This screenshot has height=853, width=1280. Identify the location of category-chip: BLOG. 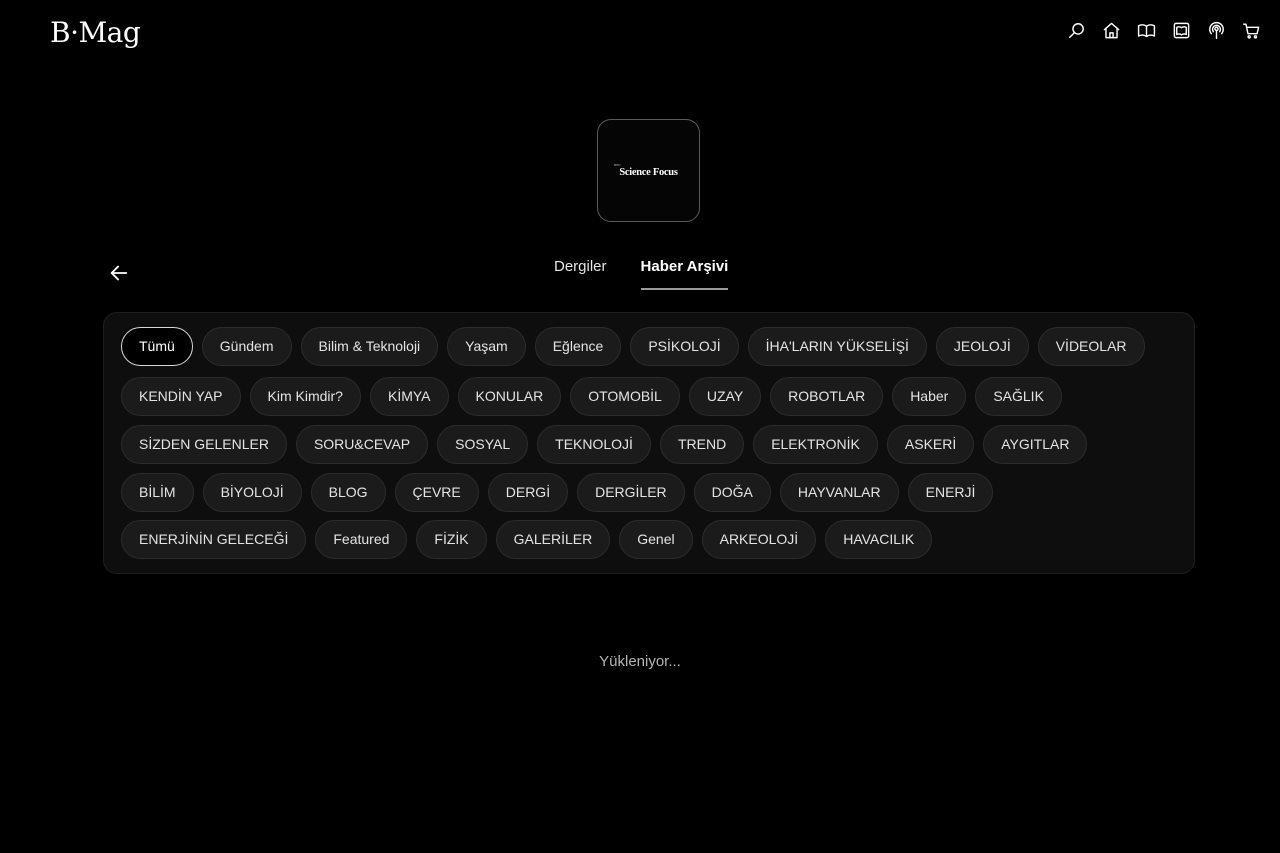
(348, 492).